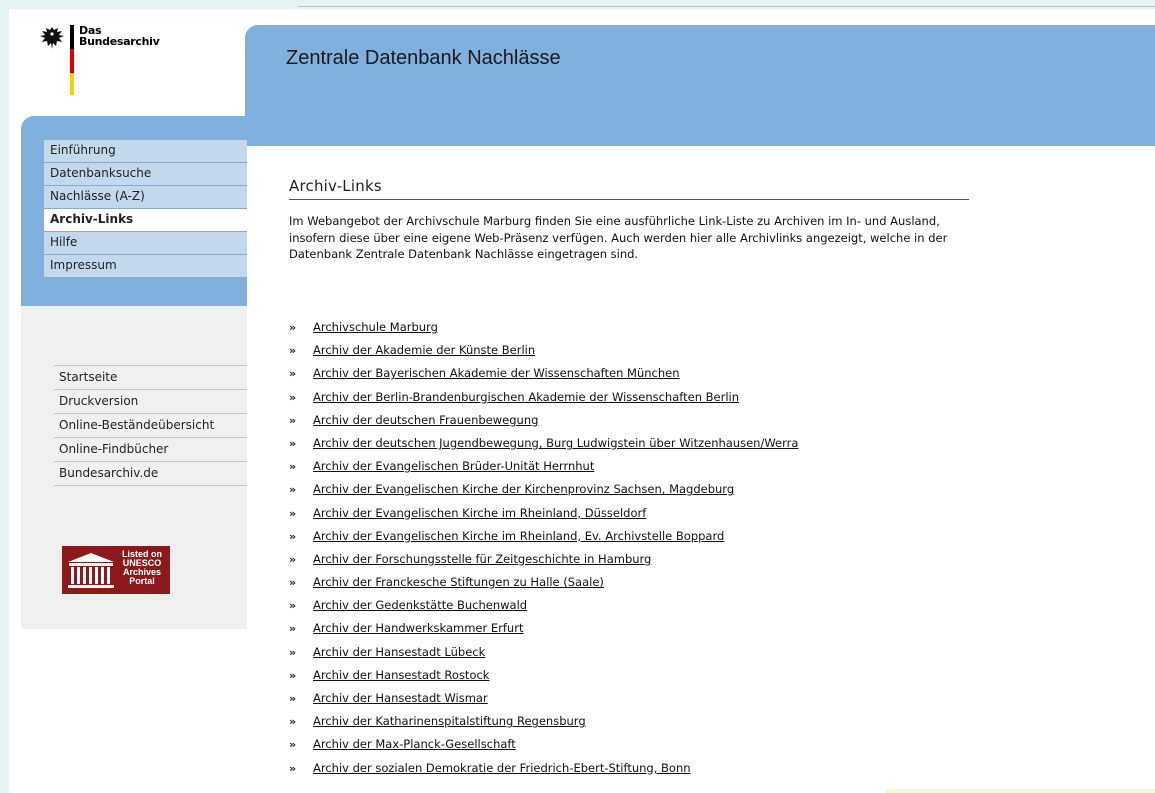  What do you see at coordinates (1020, 791) in the screenshot?
I see `corner-box` at bounding box center [1020, 791].